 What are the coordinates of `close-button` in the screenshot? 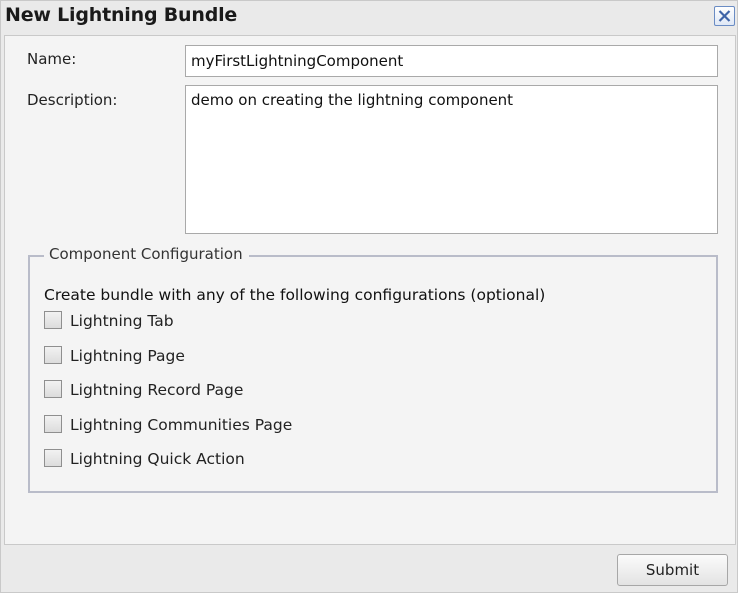 It's located at (724, 16).